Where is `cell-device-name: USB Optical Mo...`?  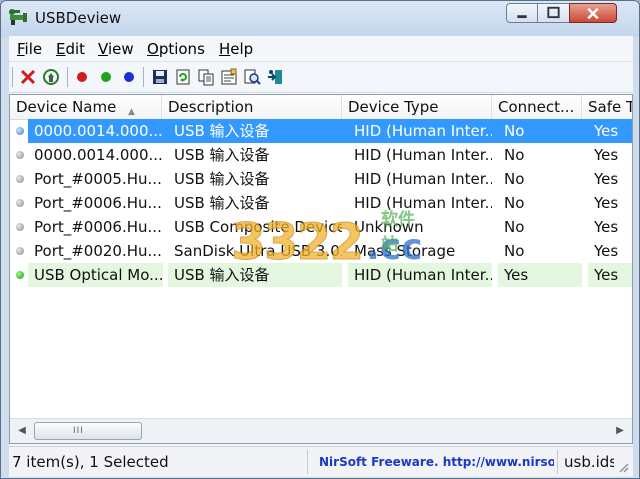 cell-device-name: USB Optical Mo... is located at coordinates (95, 275).